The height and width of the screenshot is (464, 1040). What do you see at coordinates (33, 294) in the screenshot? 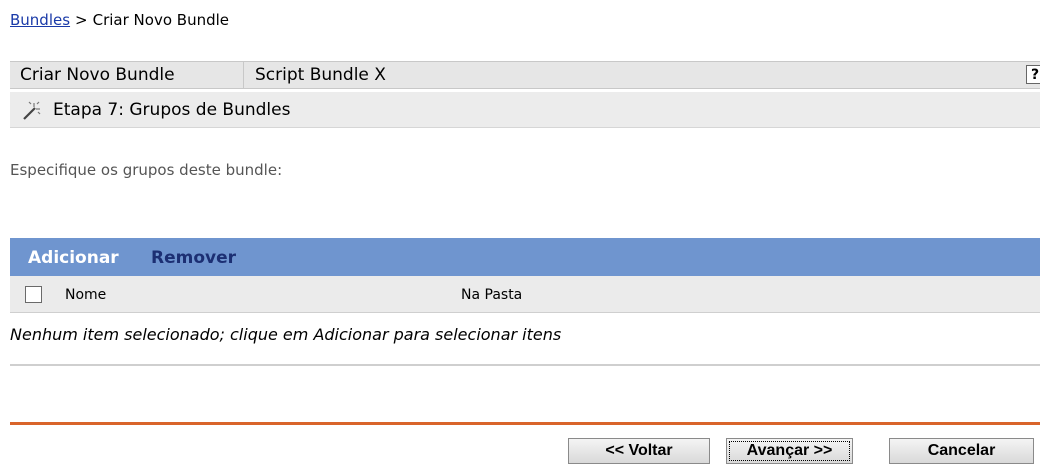
I see `select-all-checkbox` at bounding box center [33, 294].